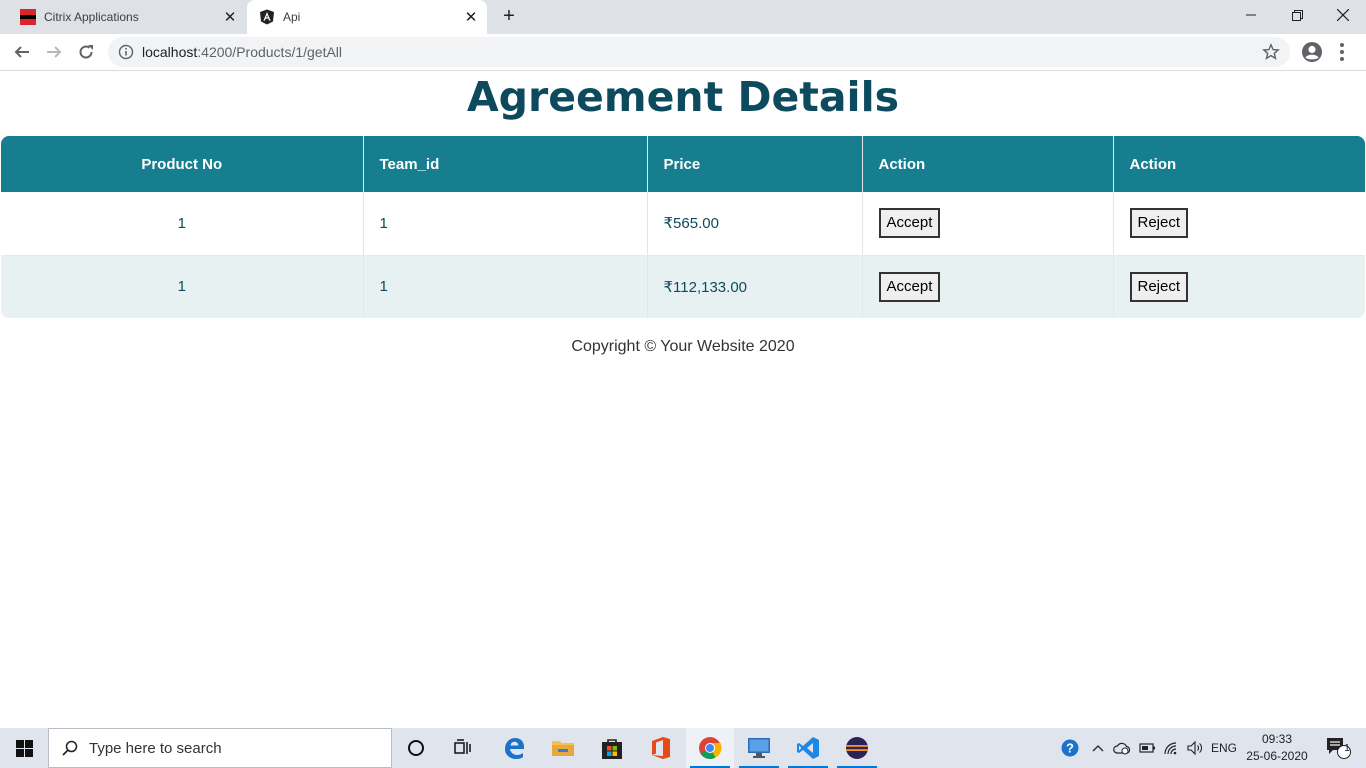 The image size is (1366, 768). Describe the element at coordinates (91, 17) in the screenshot. I see `tab-title: Citrix Applications` at that location.